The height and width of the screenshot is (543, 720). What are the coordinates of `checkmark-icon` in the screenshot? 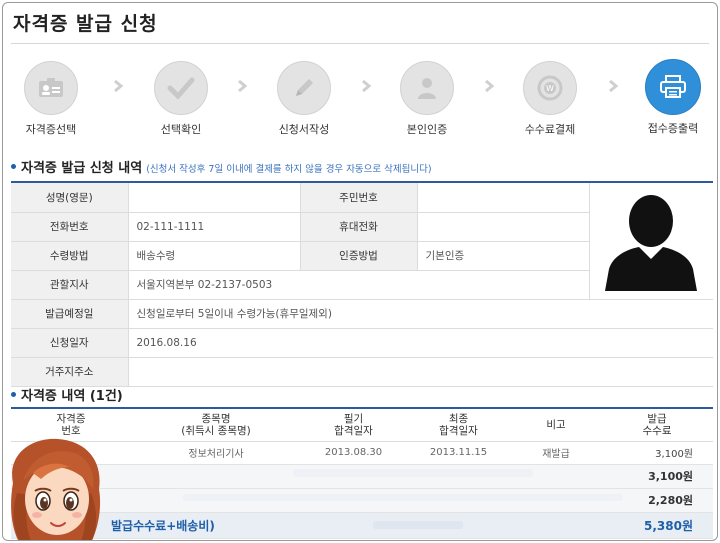 It's located at (181, 88).